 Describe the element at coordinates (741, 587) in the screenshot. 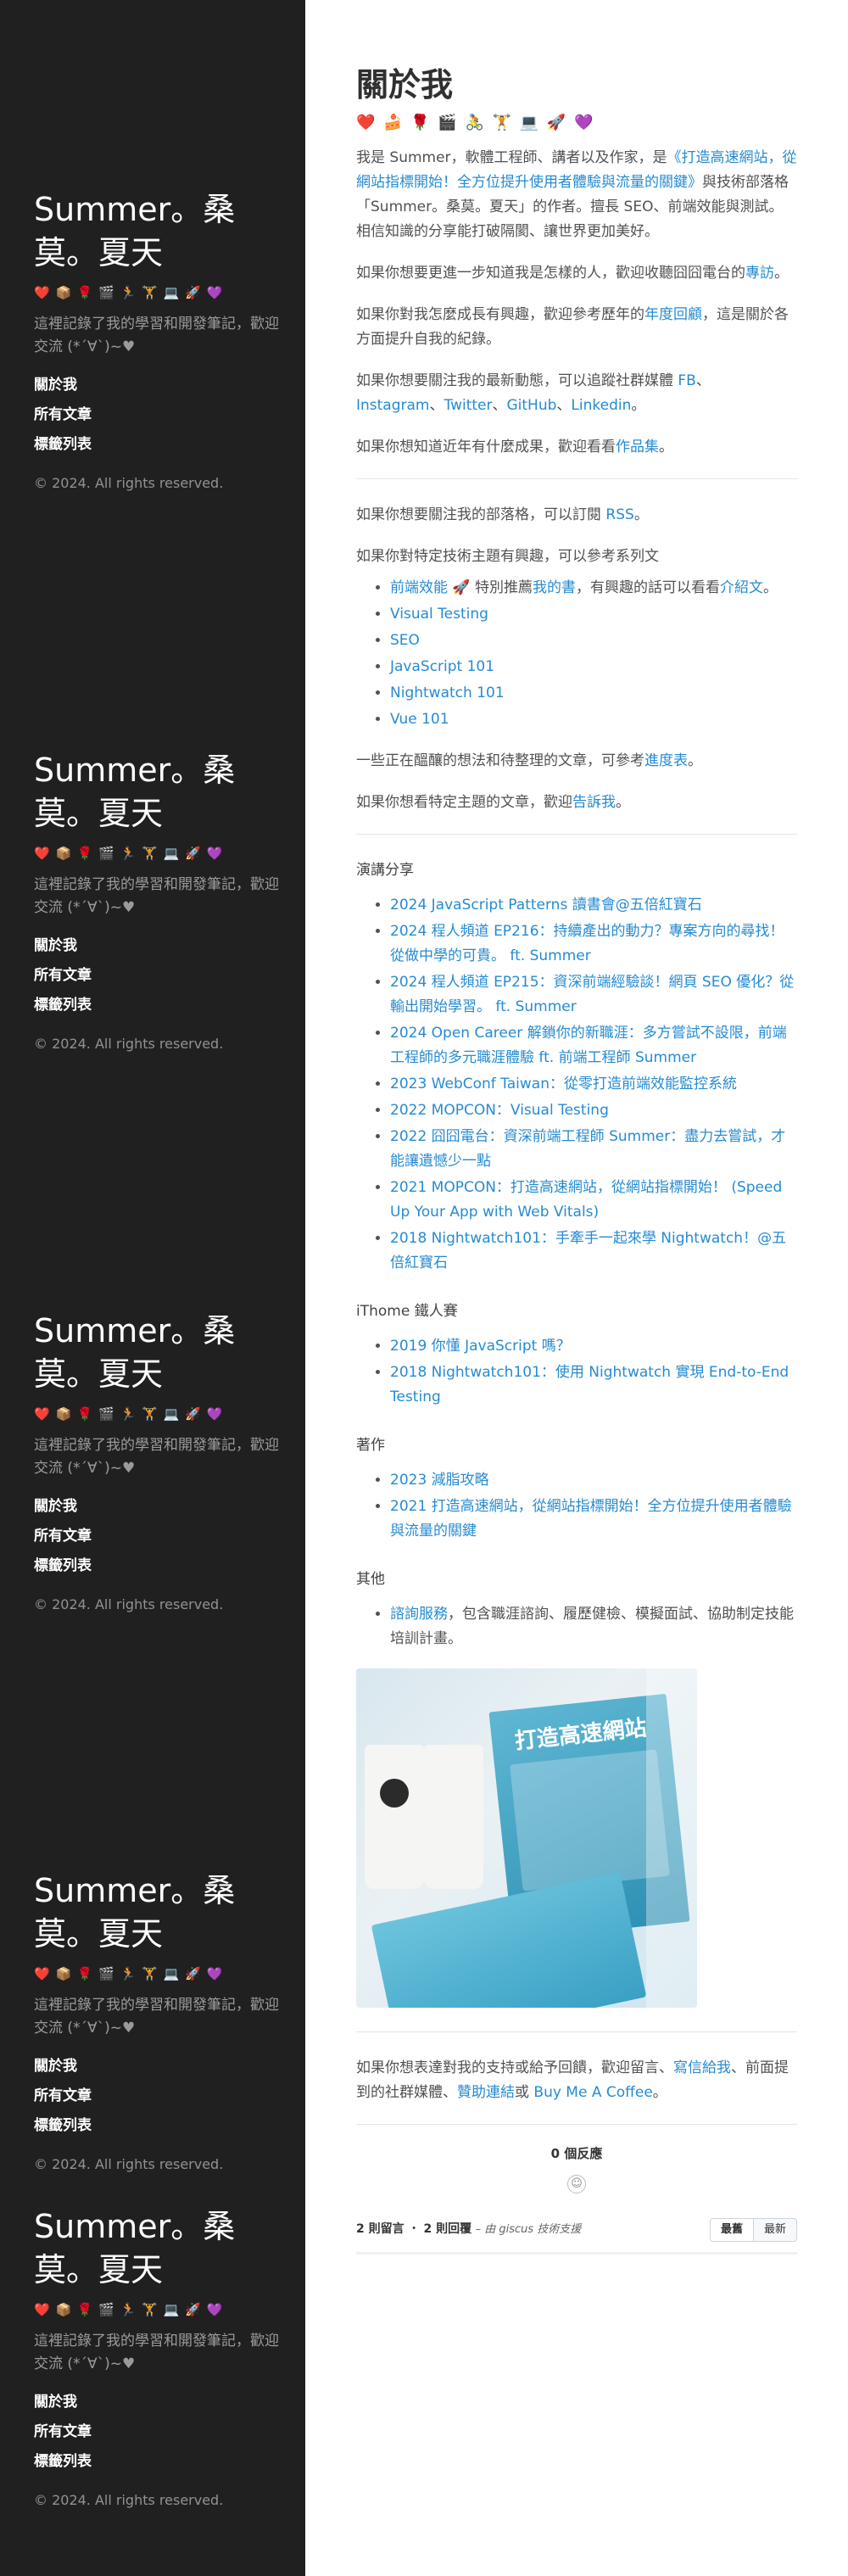

I see `intro-article-link: 介紹文` at that location.